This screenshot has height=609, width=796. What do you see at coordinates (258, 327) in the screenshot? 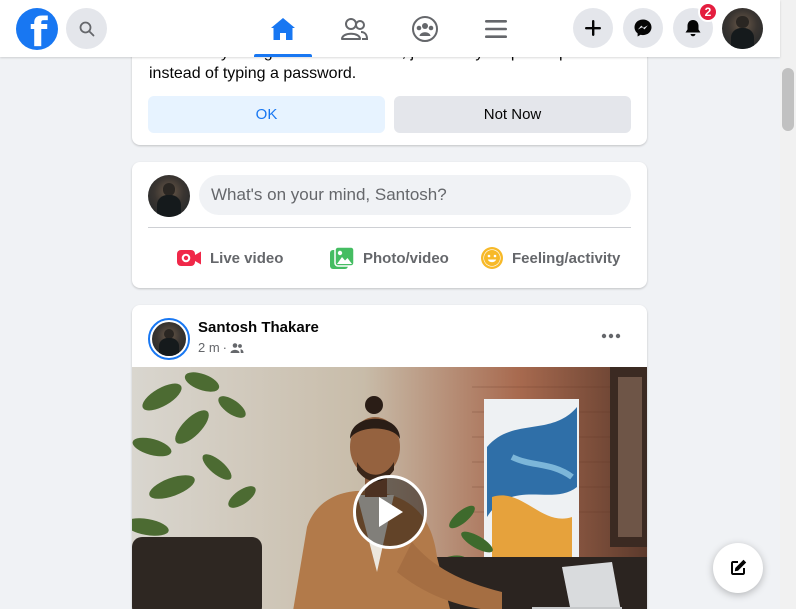
I see `post-author-name: Santosh Thakare` at bounding box center [258, 327].